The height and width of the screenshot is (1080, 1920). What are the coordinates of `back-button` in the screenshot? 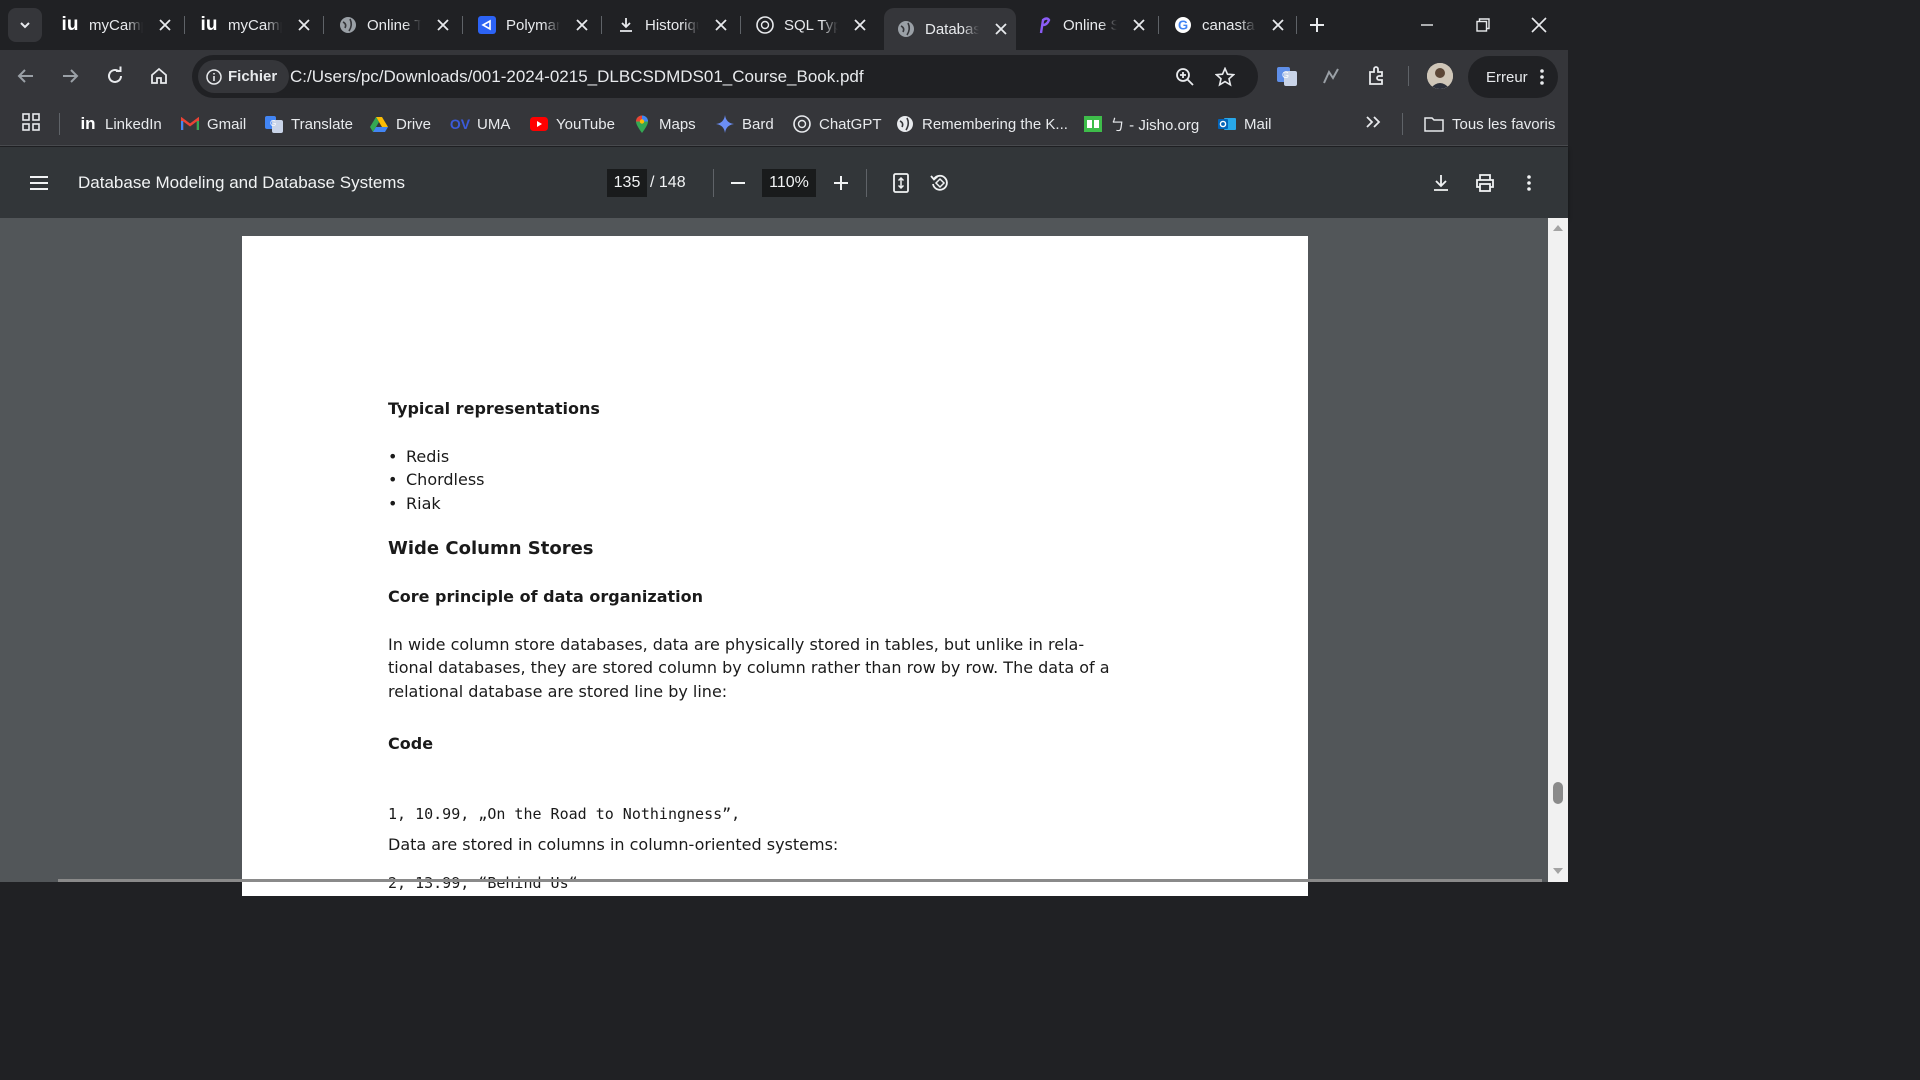 It's located at (26, 76).